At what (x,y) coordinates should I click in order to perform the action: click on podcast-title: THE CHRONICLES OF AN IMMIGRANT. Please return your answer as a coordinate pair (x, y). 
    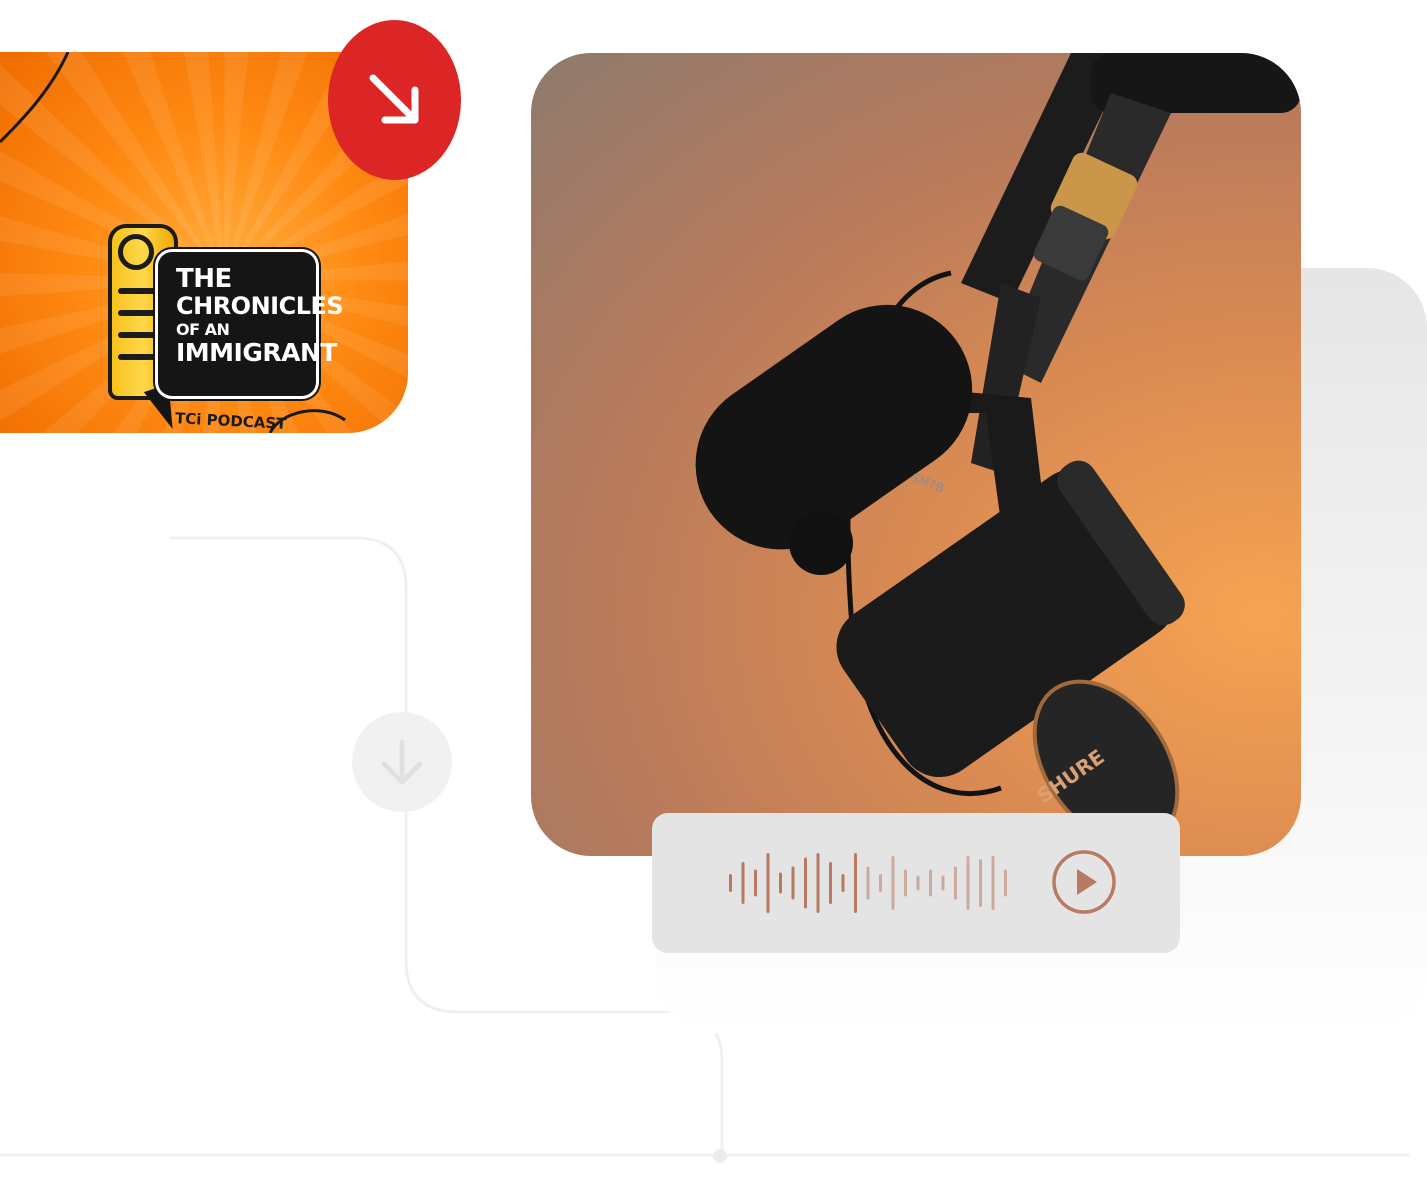
    Looking at the image, I should click on (260, 315).